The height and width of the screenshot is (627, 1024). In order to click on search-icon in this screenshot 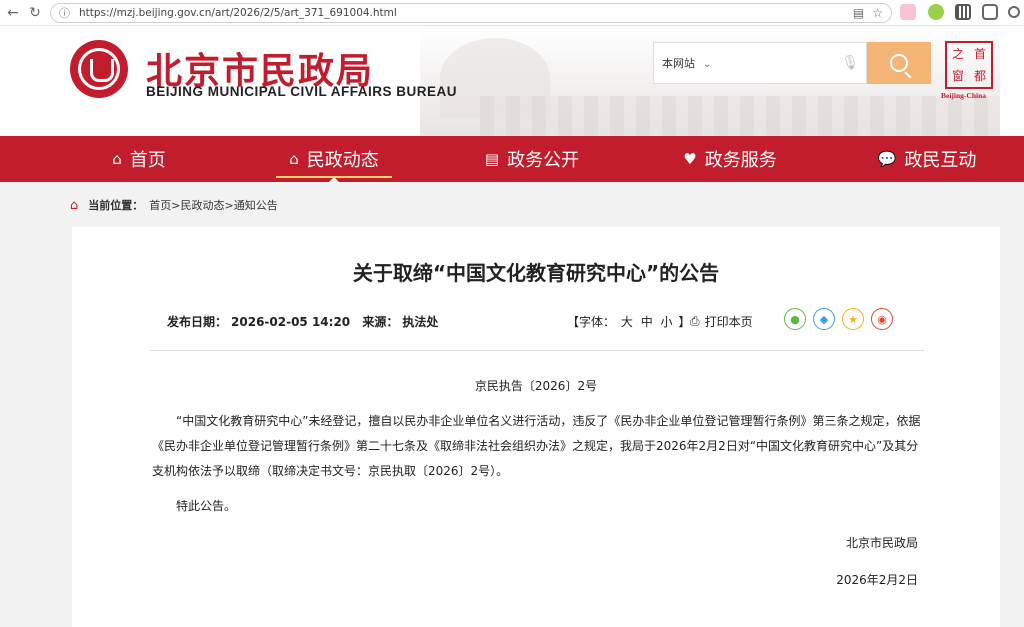, I will do `click(899, 63)`.